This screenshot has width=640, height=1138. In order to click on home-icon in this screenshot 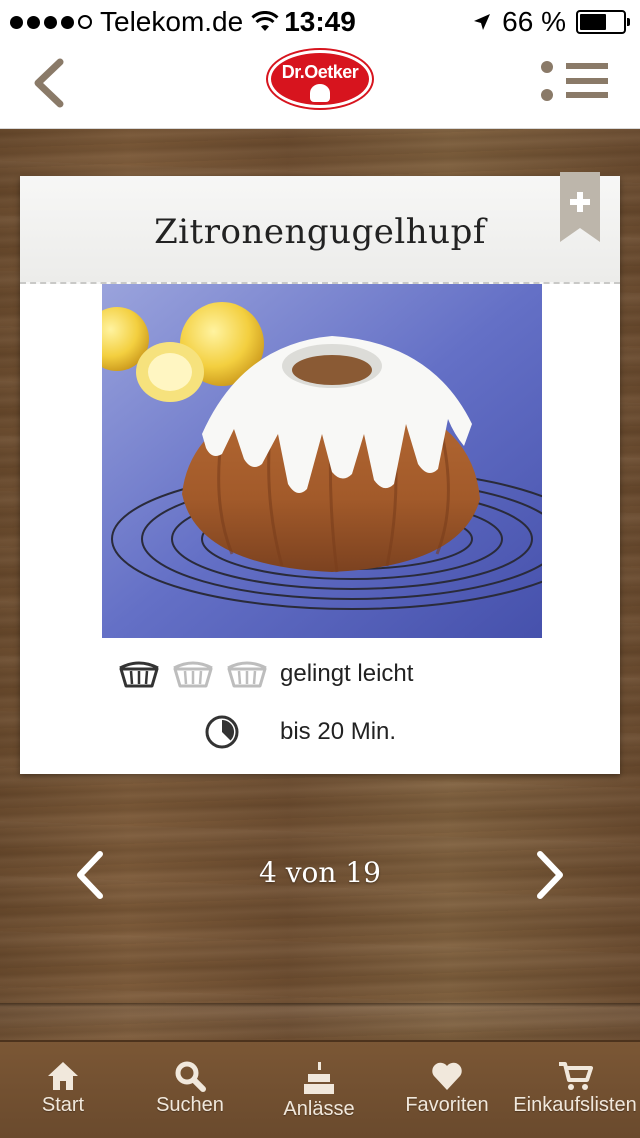, I will do `click(63, 1076)`.